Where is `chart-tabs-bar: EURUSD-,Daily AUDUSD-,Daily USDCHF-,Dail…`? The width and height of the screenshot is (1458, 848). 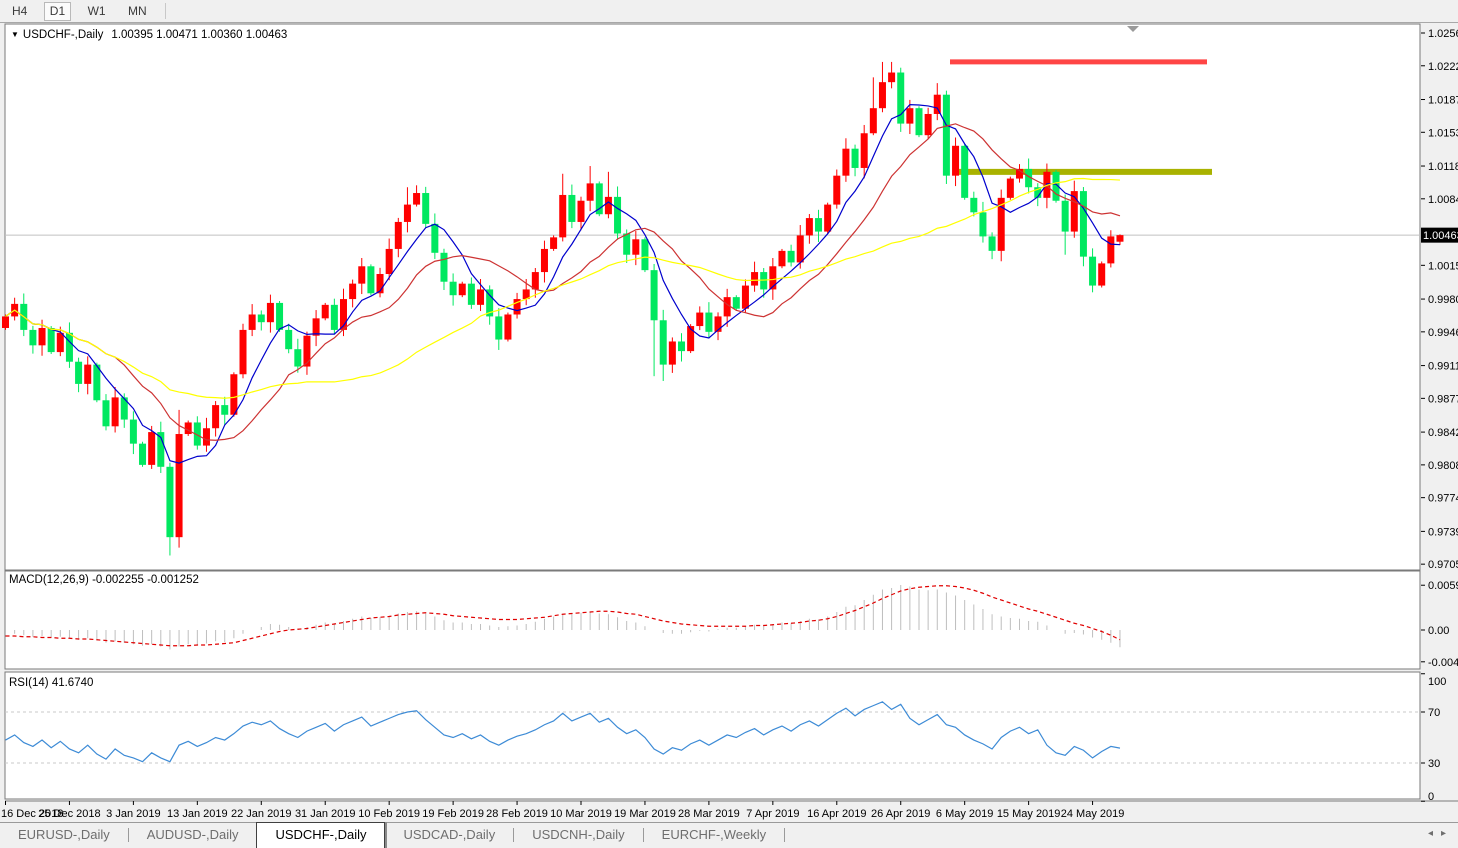
chart-tabs-bar: EURUSD-,Daily AUDUSD-,Daily USDCHF-,Dail… is located at coordinates (729, 835).